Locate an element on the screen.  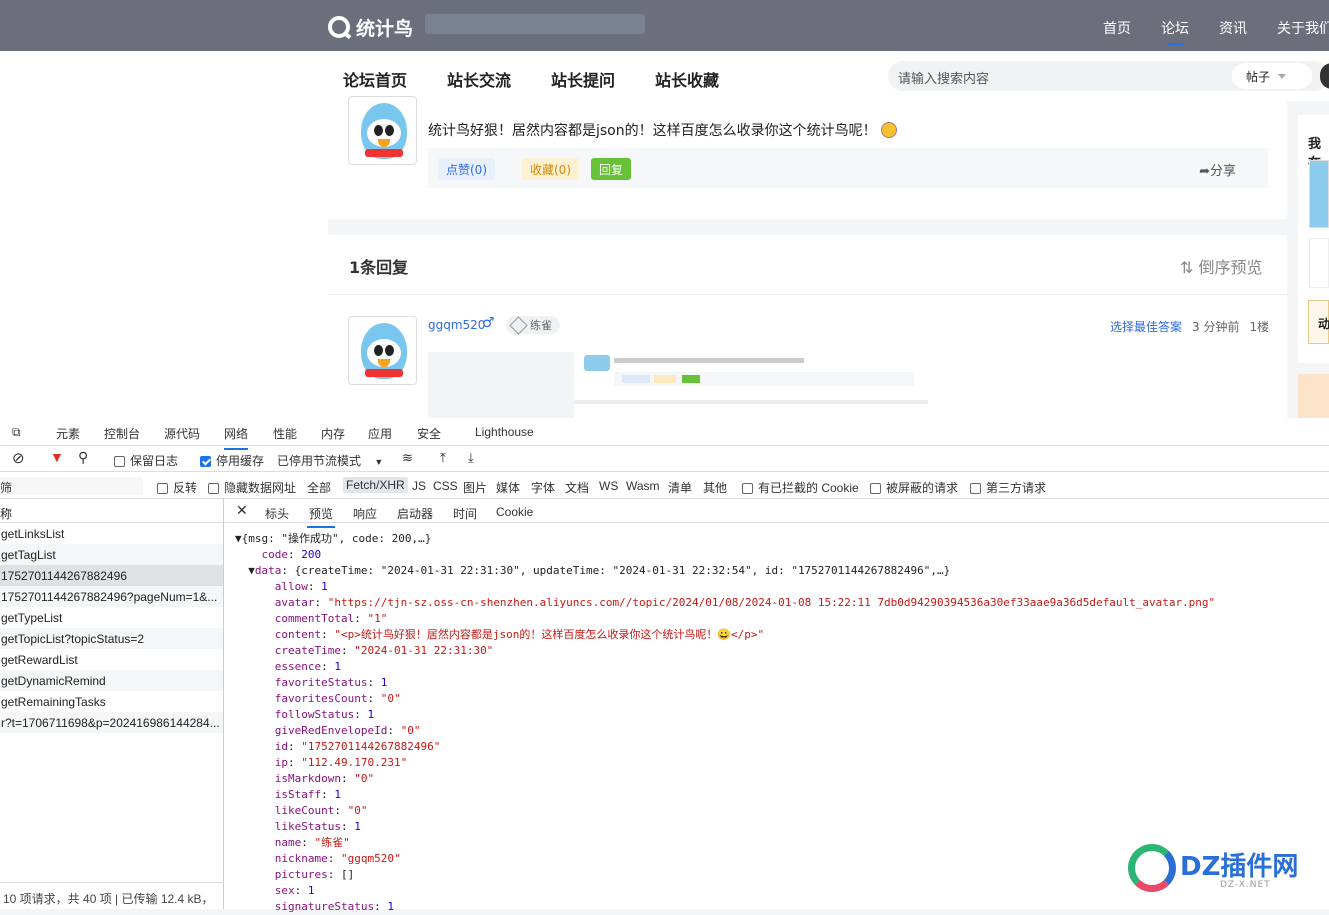
clear-icon: ⊘ is located at coordinates (18, 458).